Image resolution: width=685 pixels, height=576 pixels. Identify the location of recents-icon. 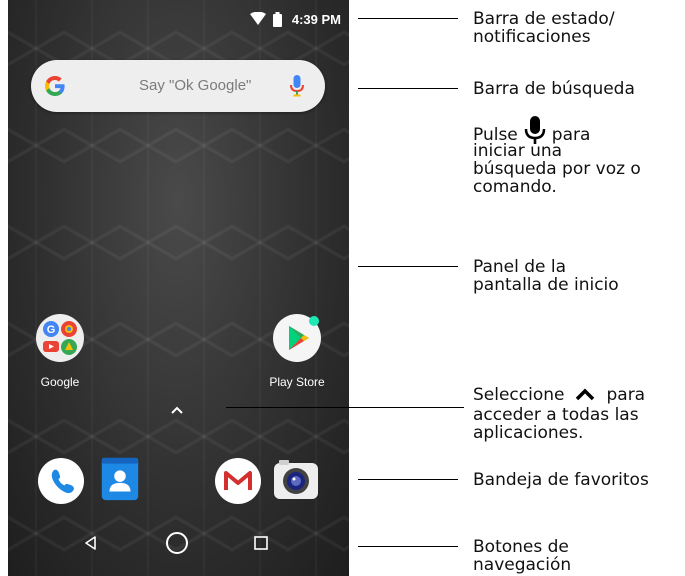
(261, 543).